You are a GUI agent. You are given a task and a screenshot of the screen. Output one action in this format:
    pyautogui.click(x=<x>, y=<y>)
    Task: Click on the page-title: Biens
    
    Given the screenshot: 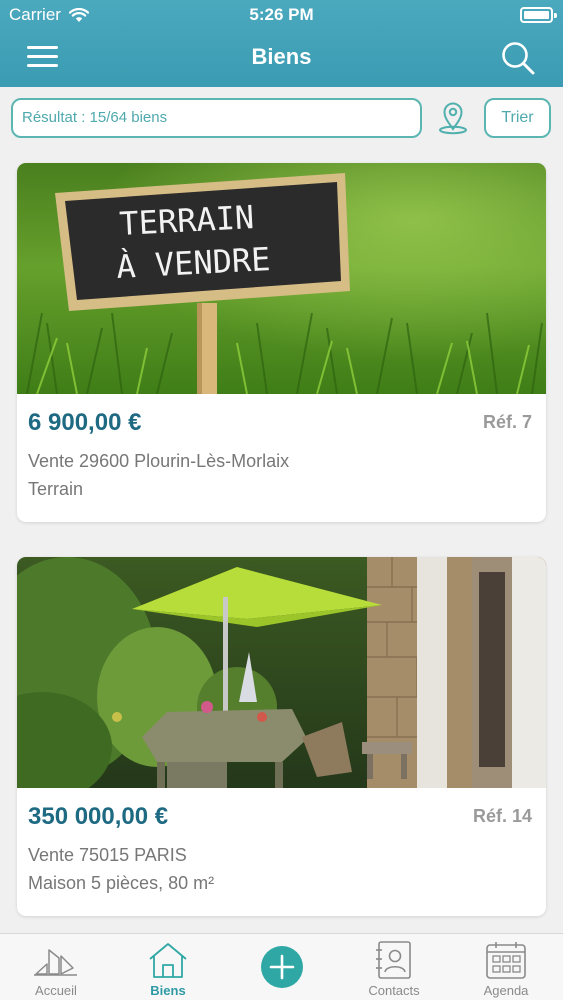 What is the action you would take?
    pyautogui.click(x=281, y=56)
    